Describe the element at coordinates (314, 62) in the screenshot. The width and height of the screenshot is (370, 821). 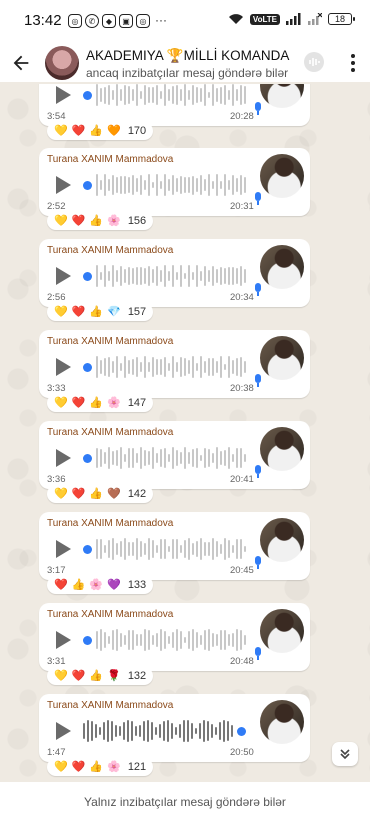
I see `voice-chat-icon` at that location.